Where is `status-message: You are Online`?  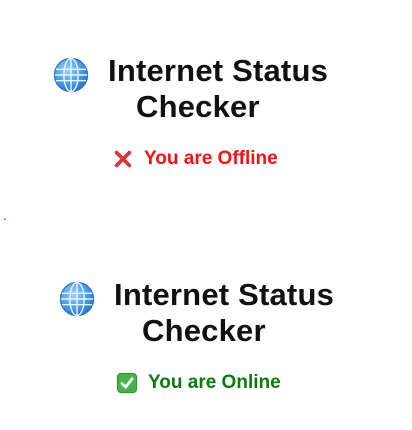 status-message: You are Online is located at coordinates (198, 383).